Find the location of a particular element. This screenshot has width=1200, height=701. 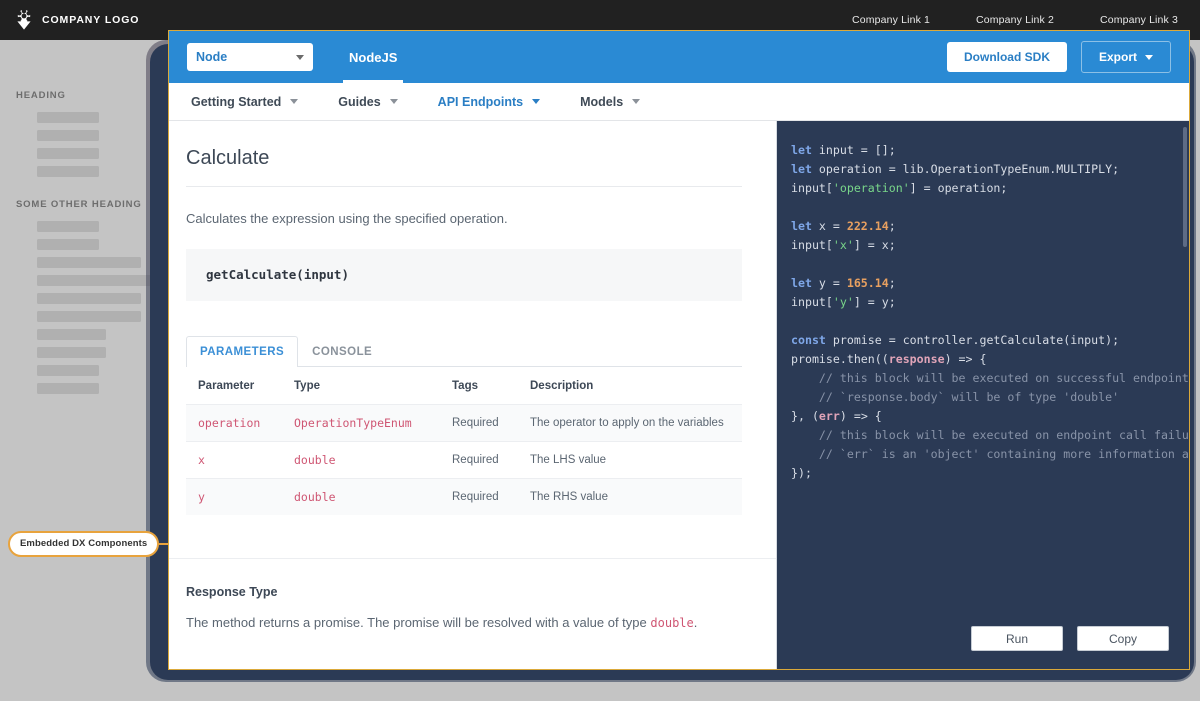

widget-header: Node NodeJS Download SDK Export is located at coordinates (679, 57).